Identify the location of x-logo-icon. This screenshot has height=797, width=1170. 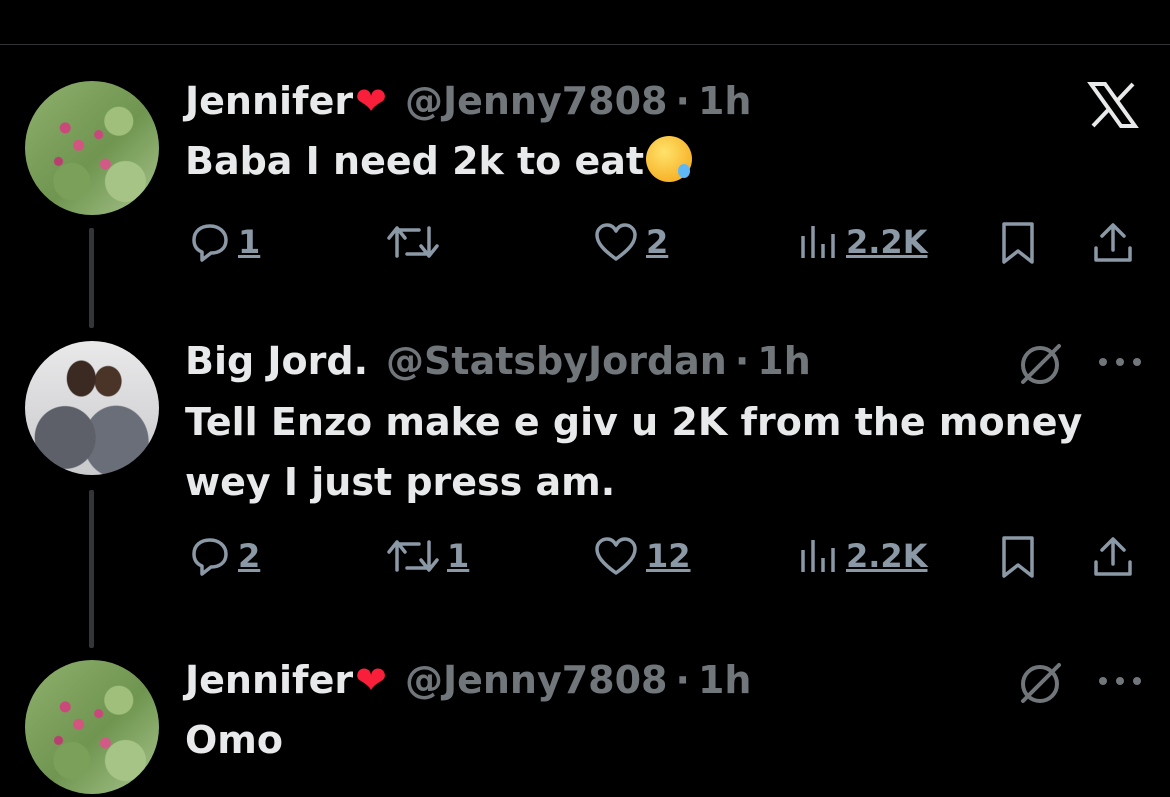
(1113, 105).